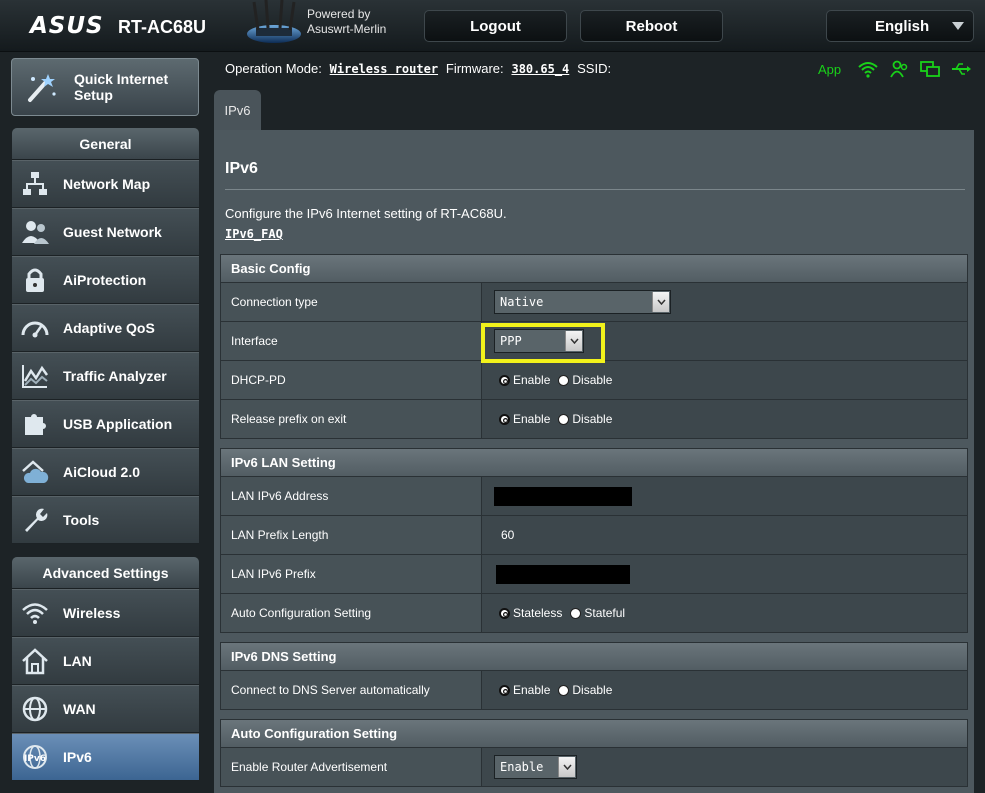 This screenshot has width=985, height=793. What do you see at coordinates (900, 26) in the screenshot?
I see `language-select: English` at bounding box center [900, 26].